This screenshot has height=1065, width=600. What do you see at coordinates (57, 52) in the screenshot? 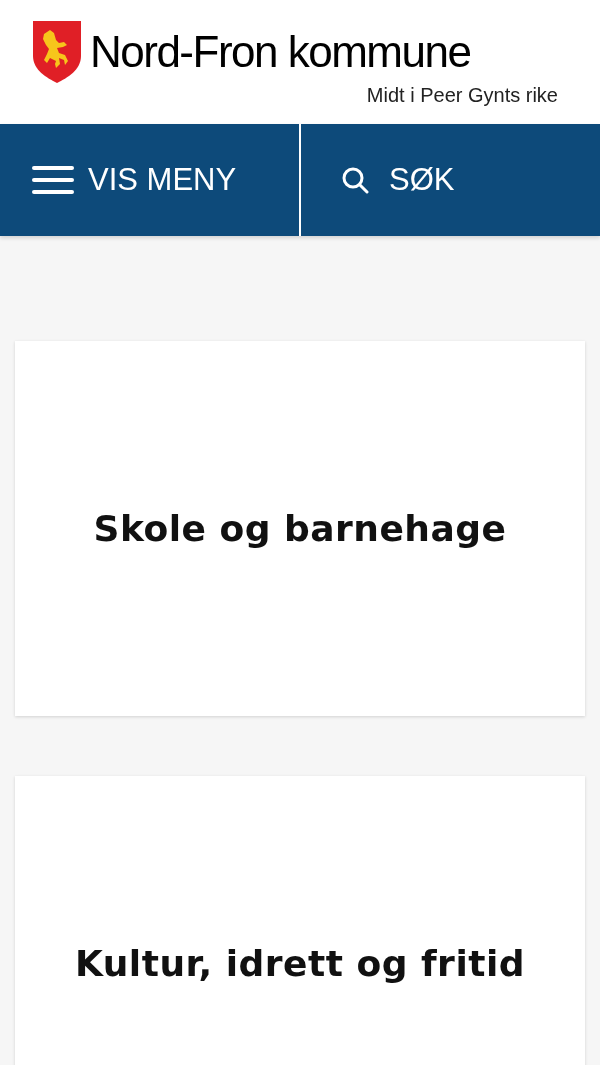
I see `coat-of-arms-icon` at bounding box center [57, 52].